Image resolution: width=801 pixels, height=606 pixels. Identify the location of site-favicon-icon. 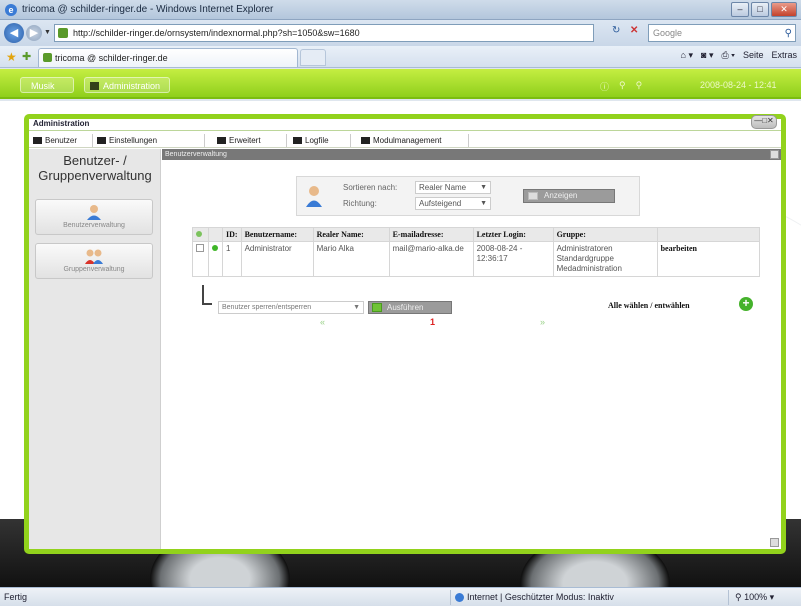
(63, 33).